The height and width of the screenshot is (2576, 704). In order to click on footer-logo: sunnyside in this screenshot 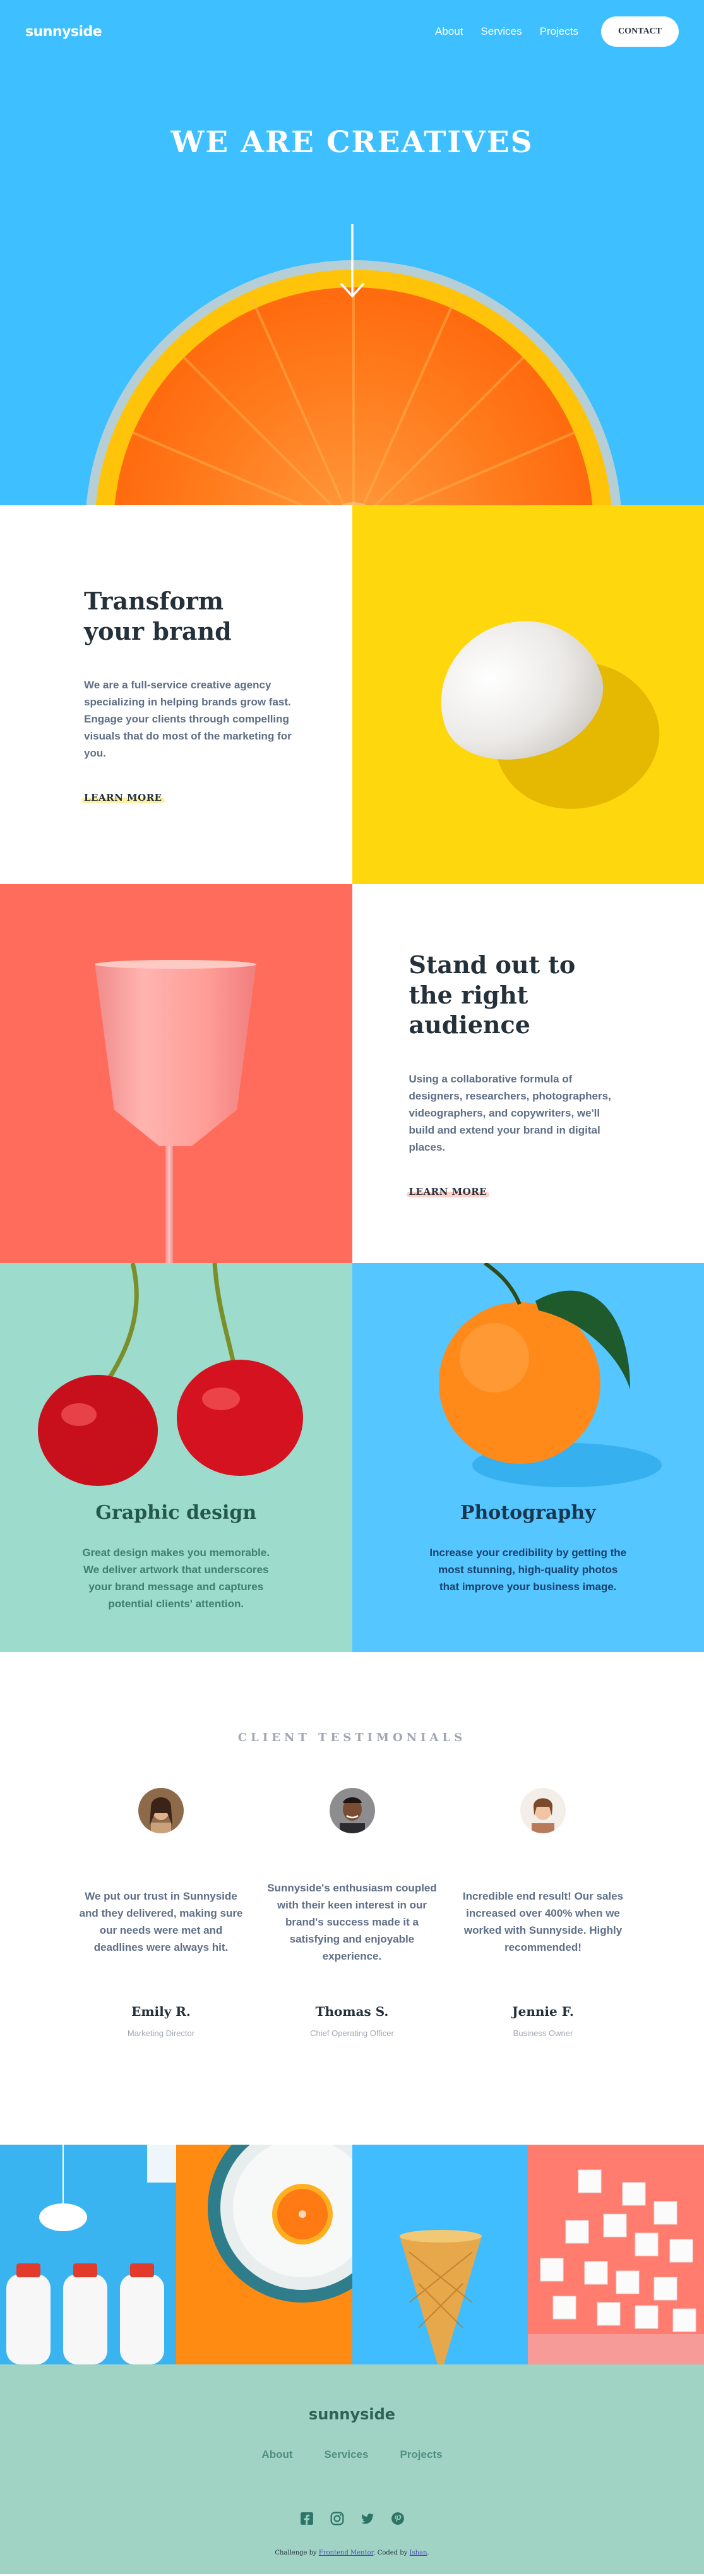, I will do `click(352, 2414)`.